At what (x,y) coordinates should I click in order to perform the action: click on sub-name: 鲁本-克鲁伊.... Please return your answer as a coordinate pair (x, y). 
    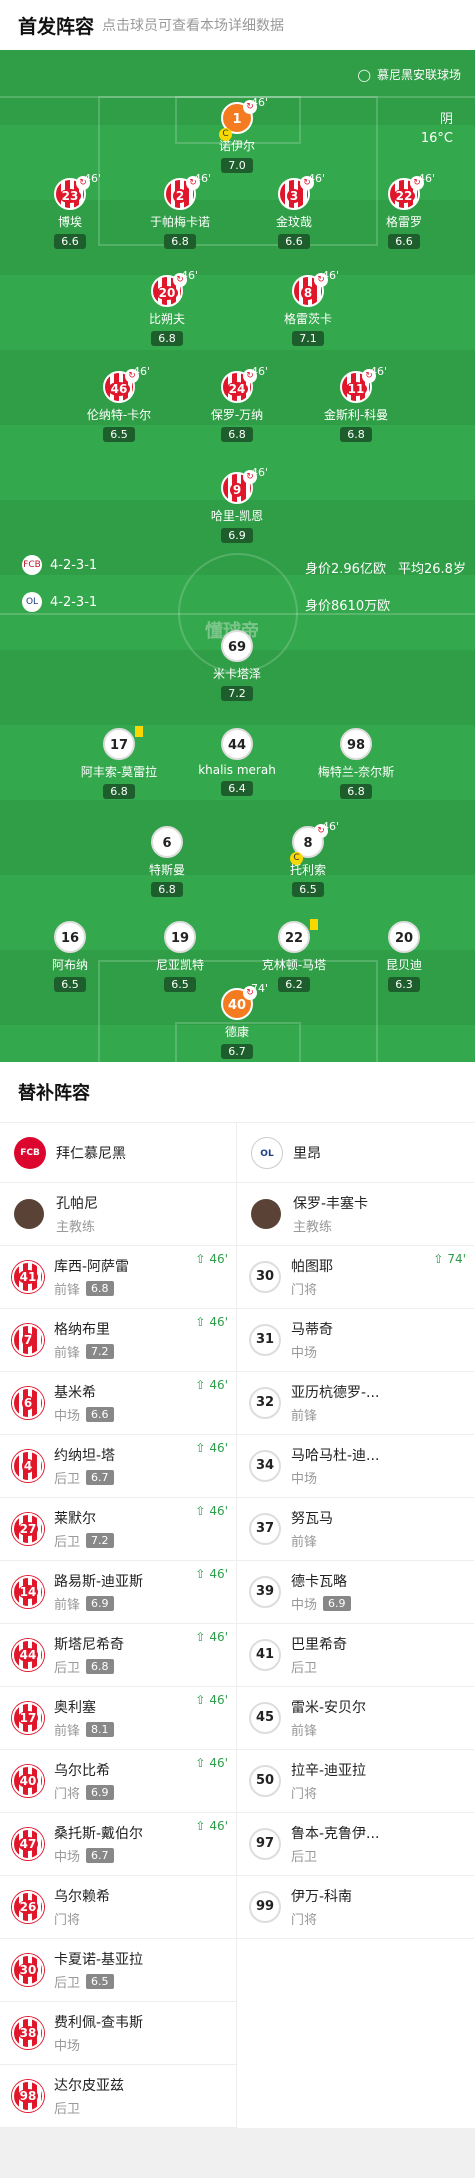
    Looking at the image, I should click on (335, 1834).